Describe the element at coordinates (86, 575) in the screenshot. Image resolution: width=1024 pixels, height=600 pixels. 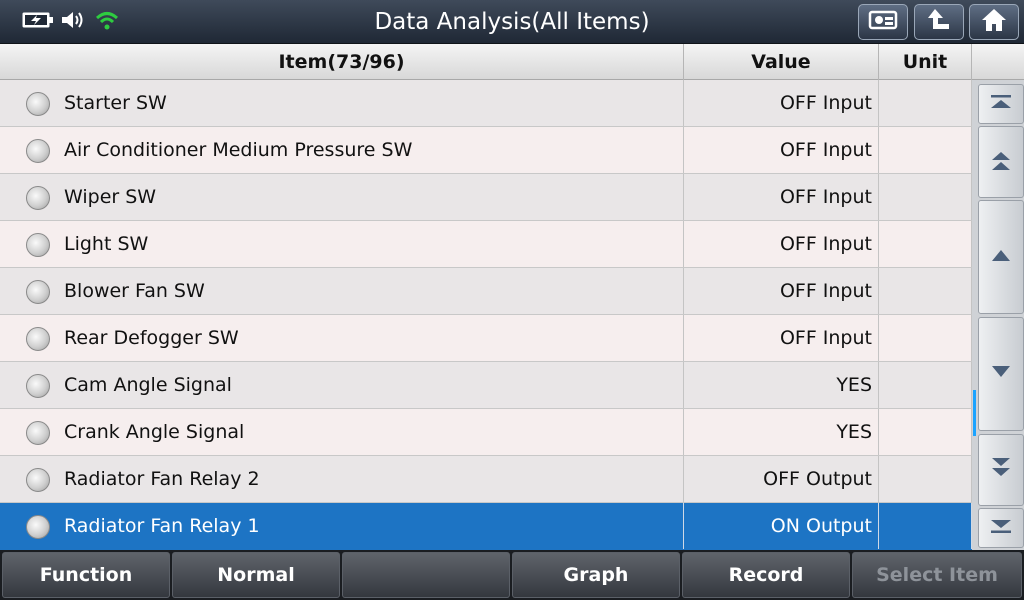
I see `function-button: Function` at that location.